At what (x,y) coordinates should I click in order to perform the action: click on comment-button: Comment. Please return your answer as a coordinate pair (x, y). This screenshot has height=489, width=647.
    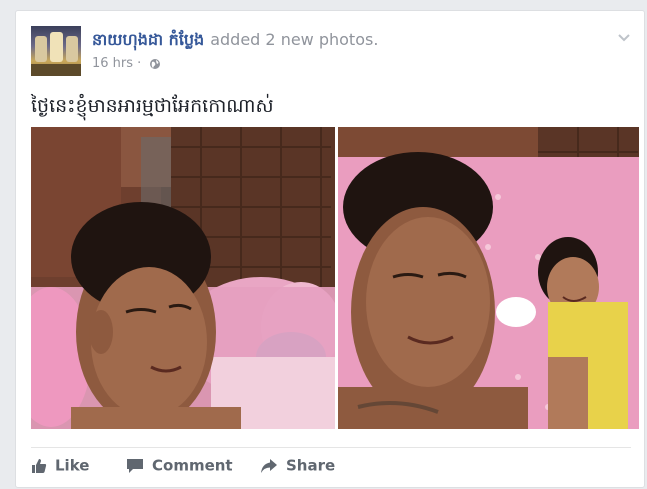
    Looking at the image, I should click on (179, 465).